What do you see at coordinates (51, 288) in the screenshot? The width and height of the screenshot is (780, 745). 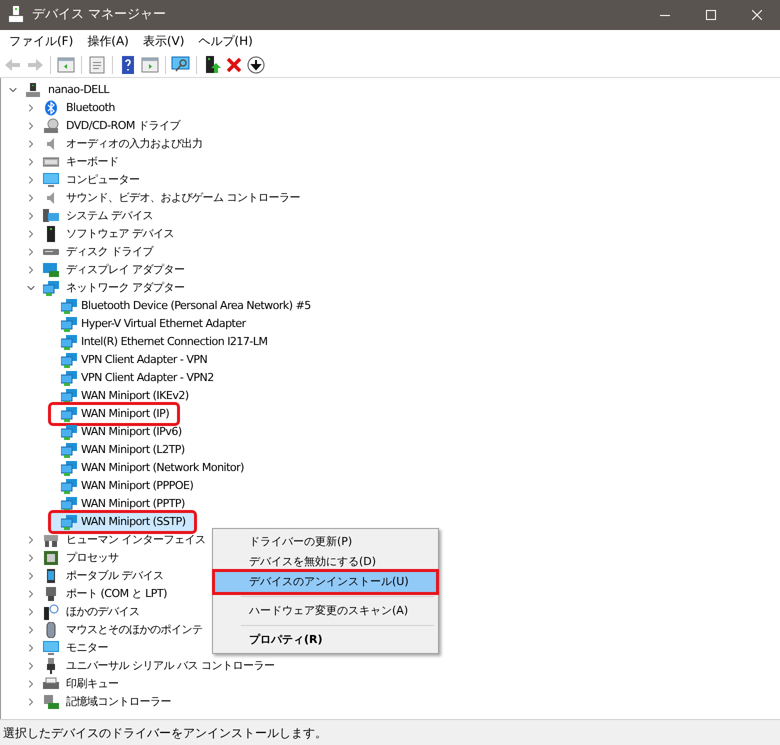 I see `network-icon` at bounding box center [51, 288].